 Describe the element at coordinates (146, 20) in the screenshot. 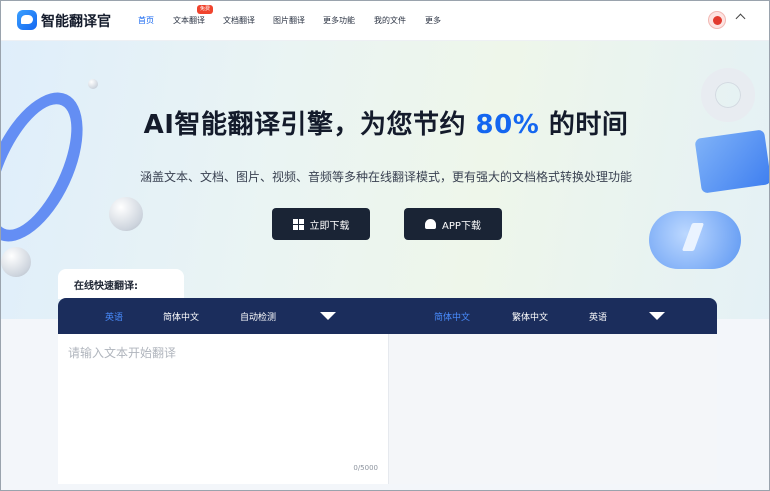

I see `nav-home: 首页` at that location.